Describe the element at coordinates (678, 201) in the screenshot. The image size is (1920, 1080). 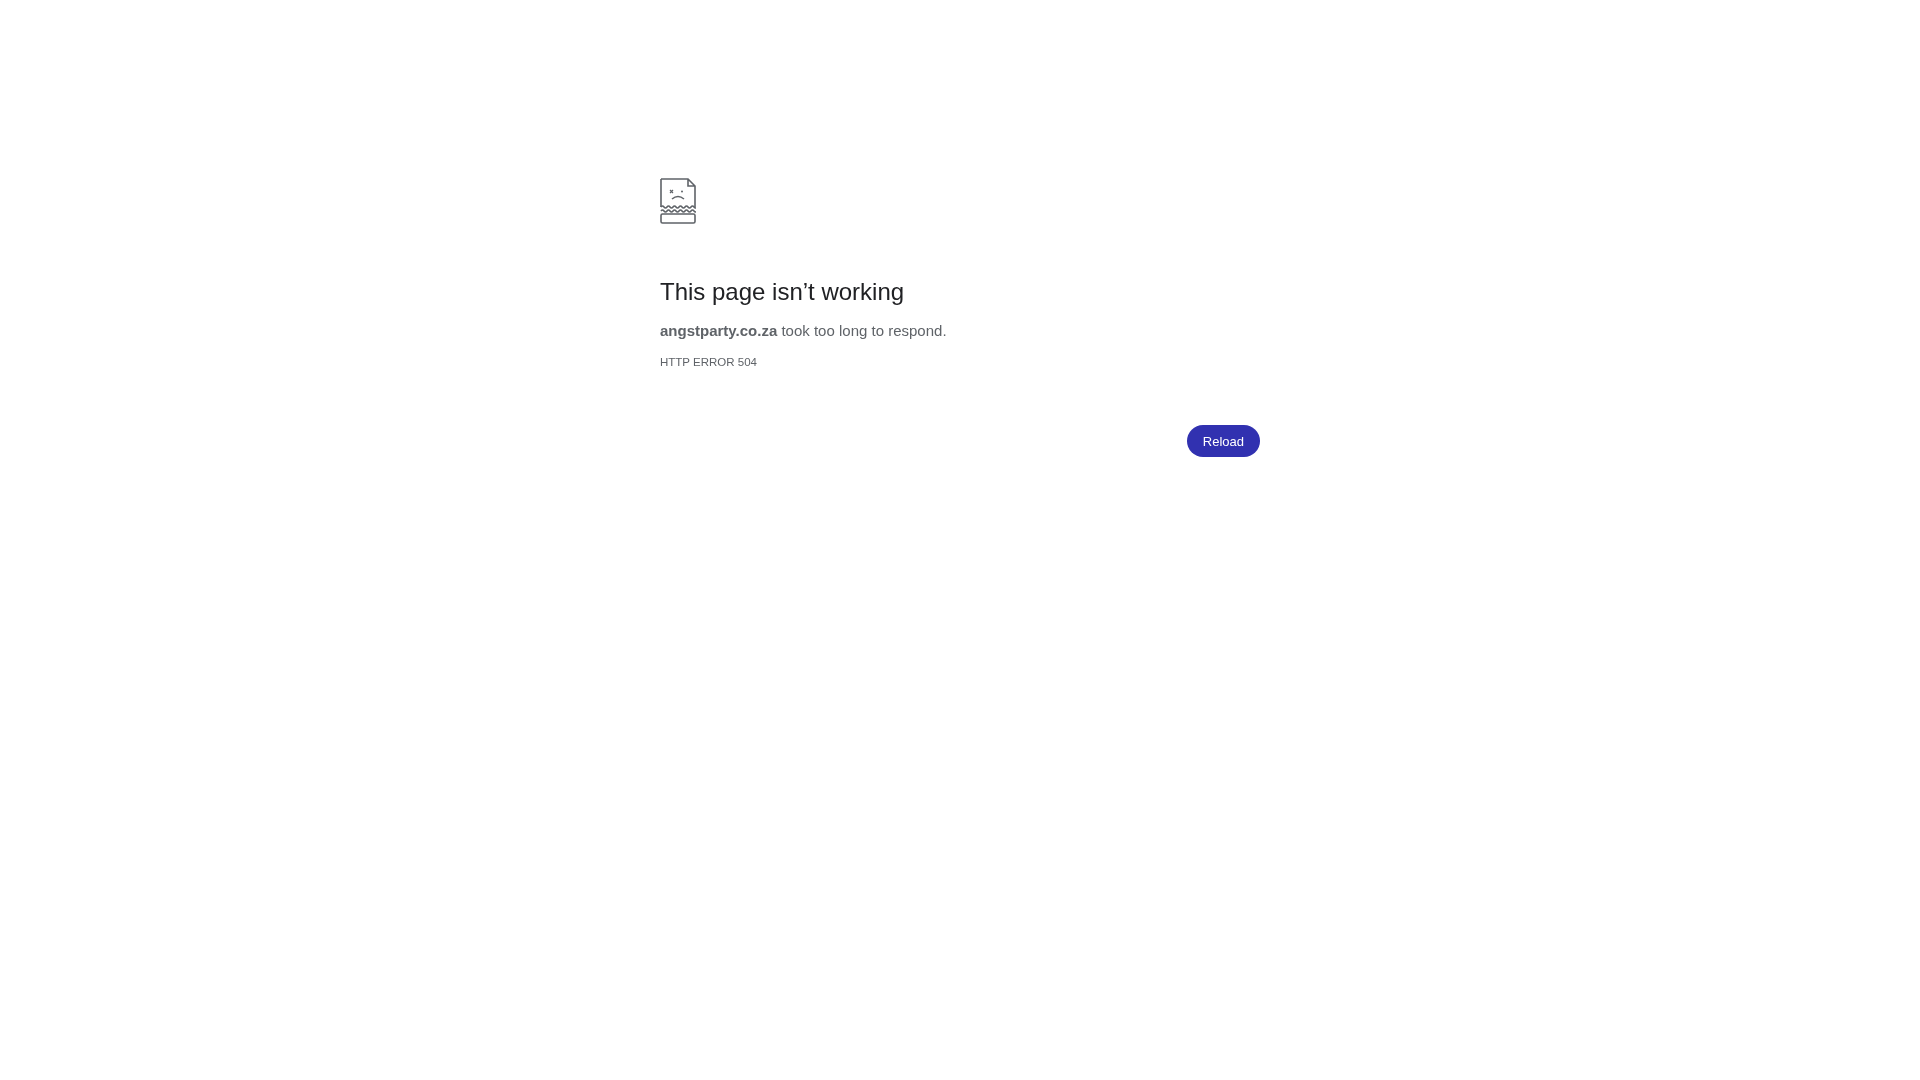
I see `sad-document-icon` at that location.